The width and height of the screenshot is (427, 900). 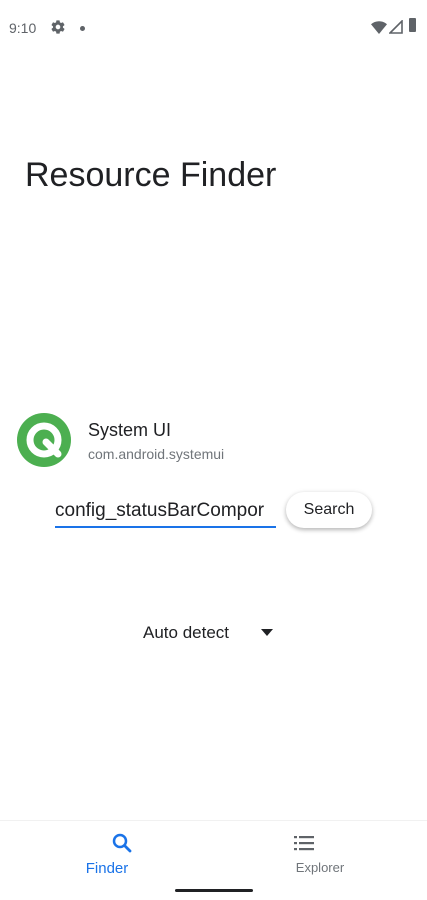 I want to click on settings-gear-icon, so click(x=58, y=27).